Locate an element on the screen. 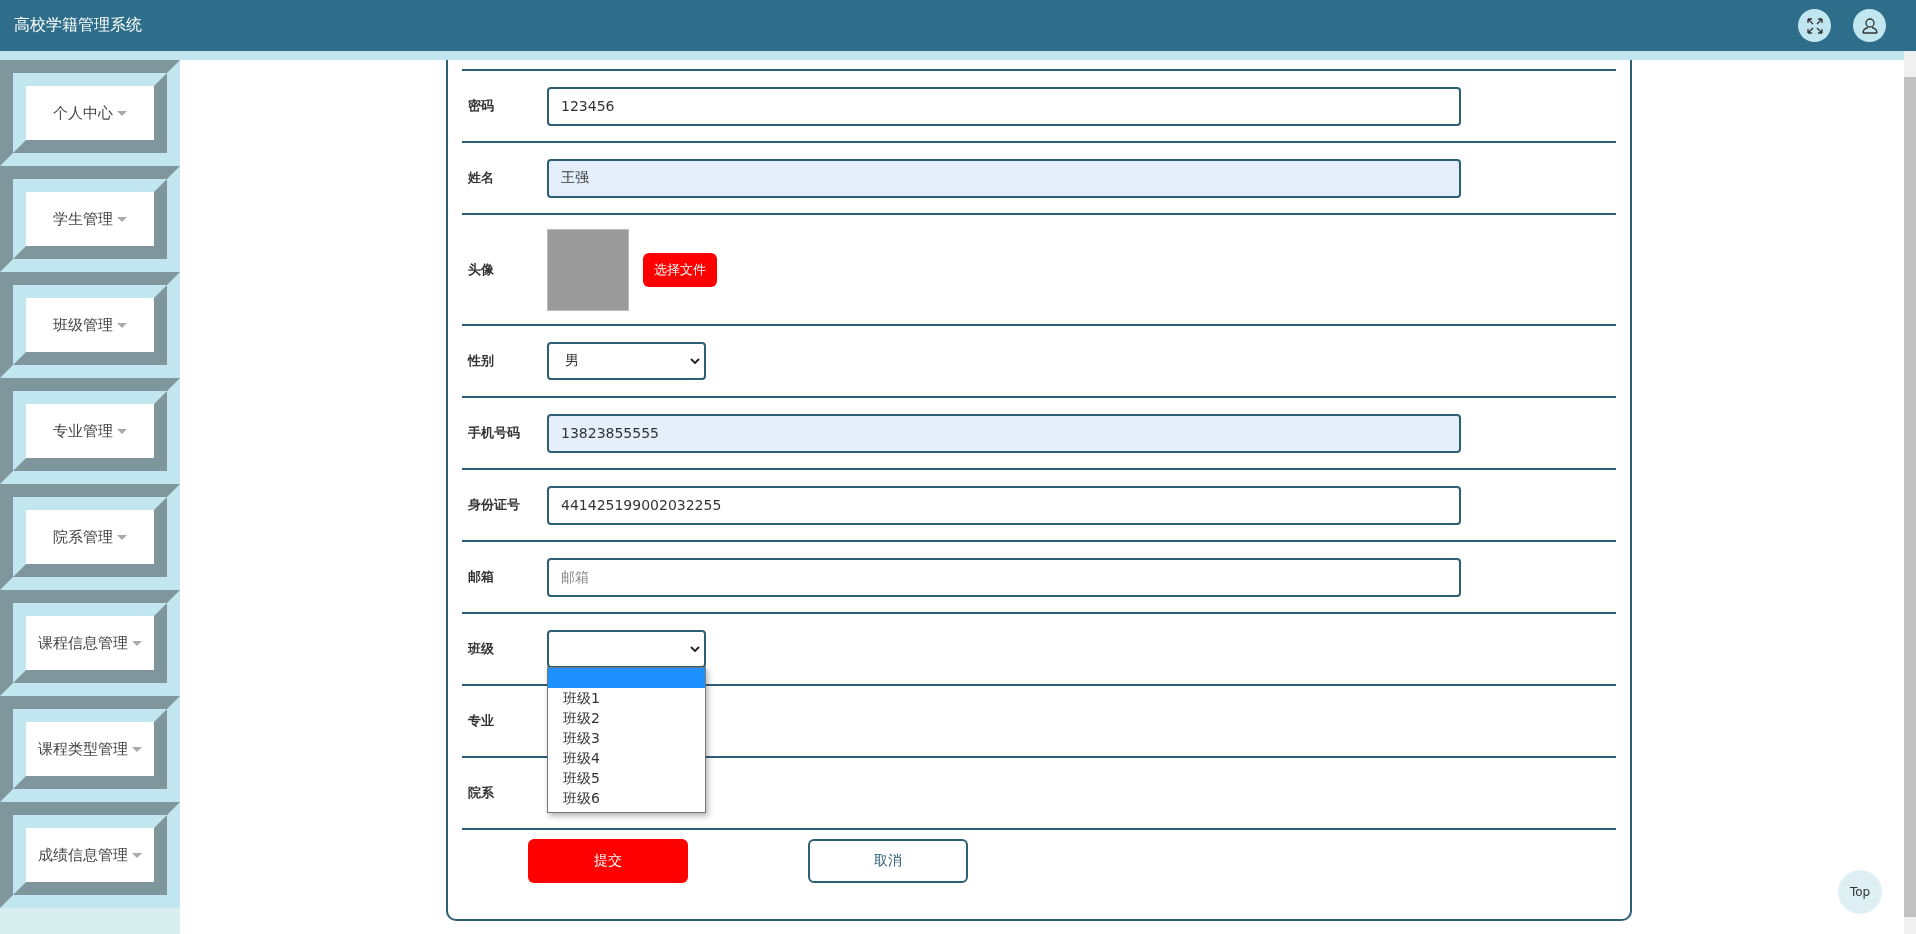  field-label: 院系 is located at coordinates (481, 793).